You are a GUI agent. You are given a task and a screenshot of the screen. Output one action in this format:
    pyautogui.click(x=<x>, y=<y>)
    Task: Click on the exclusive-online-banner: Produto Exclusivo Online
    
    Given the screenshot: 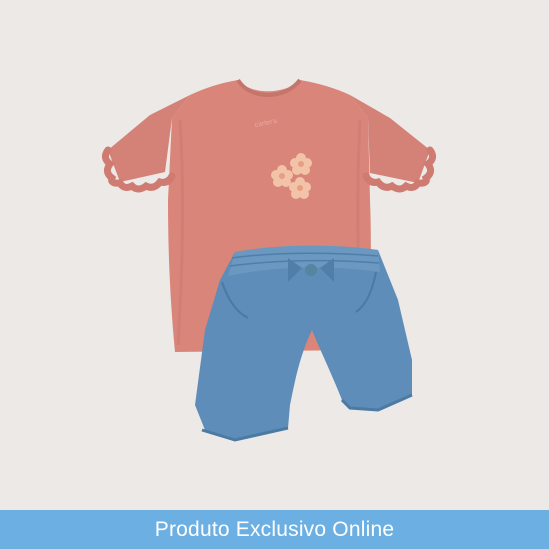 What is the action you would take?
    pyautogui.click(x=274, y=529)
    